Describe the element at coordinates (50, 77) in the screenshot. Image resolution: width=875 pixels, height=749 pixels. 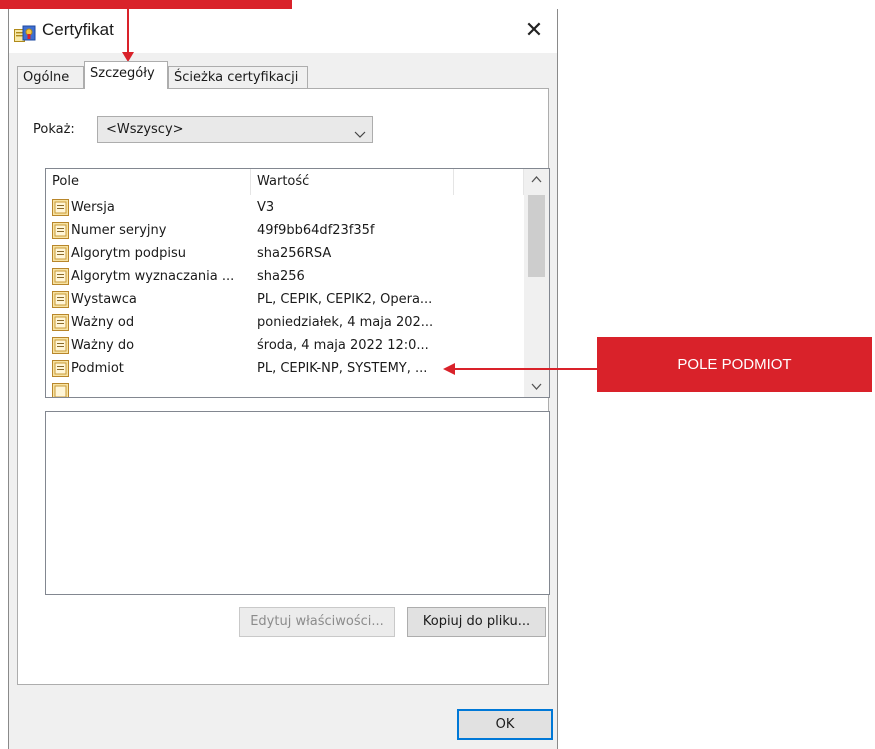
I see `tab-general: Ogólne` at that location.